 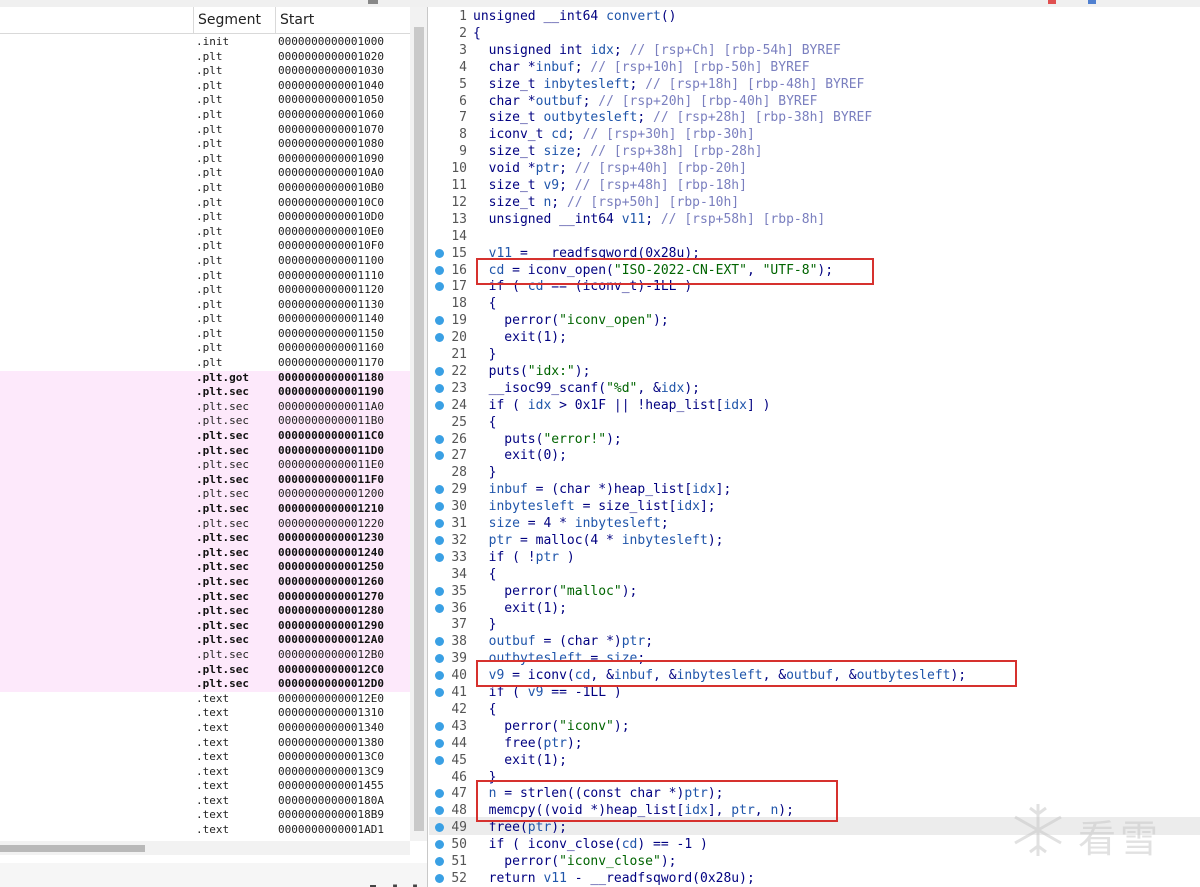 What do you see at coordinates (205, 830) in the screenshot?
I see `table-row: .text 0000000000001AD1` at bounding box center [205, 830].